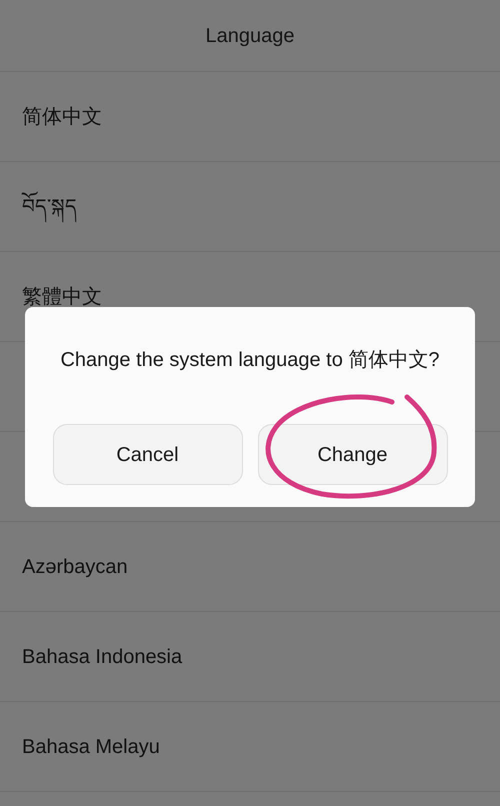 This screenshot has height=806, width=500. What do you see at coordinates (147, 454) in the screenshot?
I see `dialog-button: Cancel` at bounding box center [147, 454].